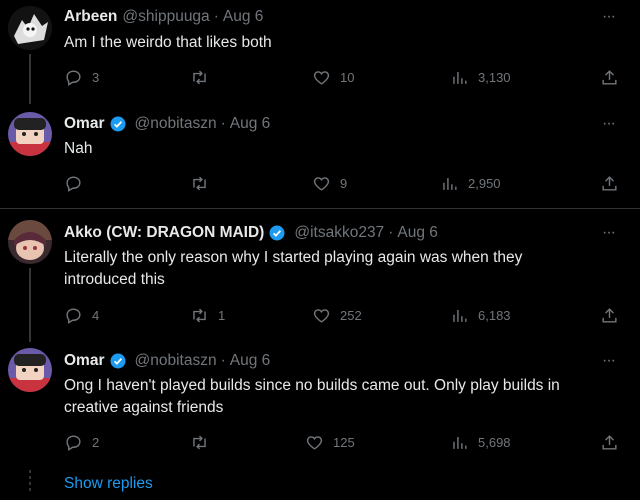 This screenshot has width=640, height=500. I want to click on like-button: 9, so click(329, 183).